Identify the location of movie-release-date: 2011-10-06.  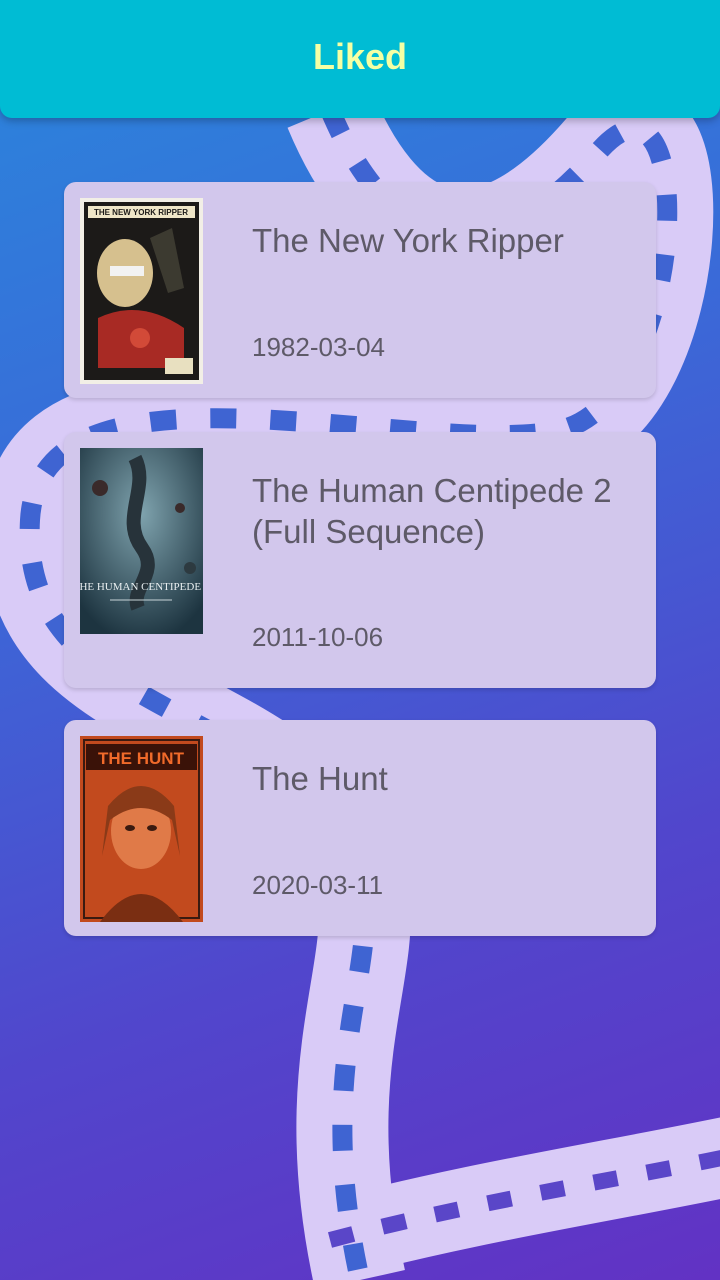
(318, 637).